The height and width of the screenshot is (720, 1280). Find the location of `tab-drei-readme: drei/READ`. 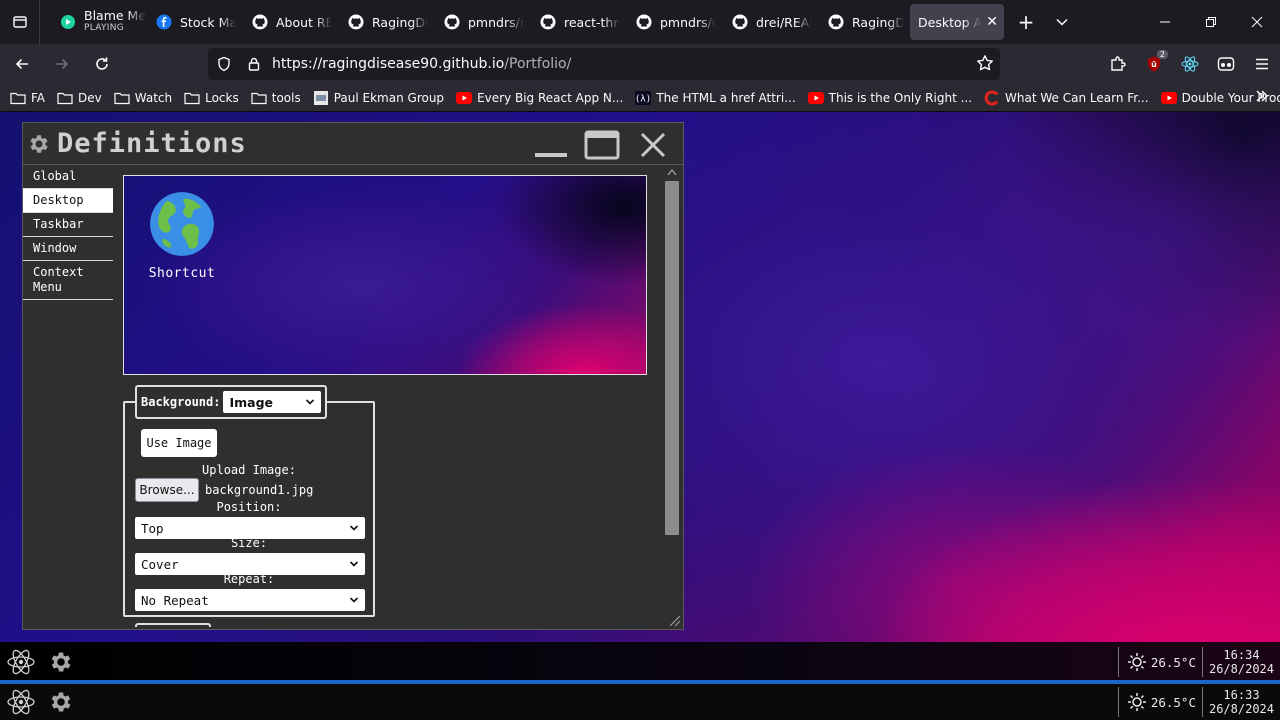

tab-drei-readme: drei/READ is located at coordinates (770, 22).